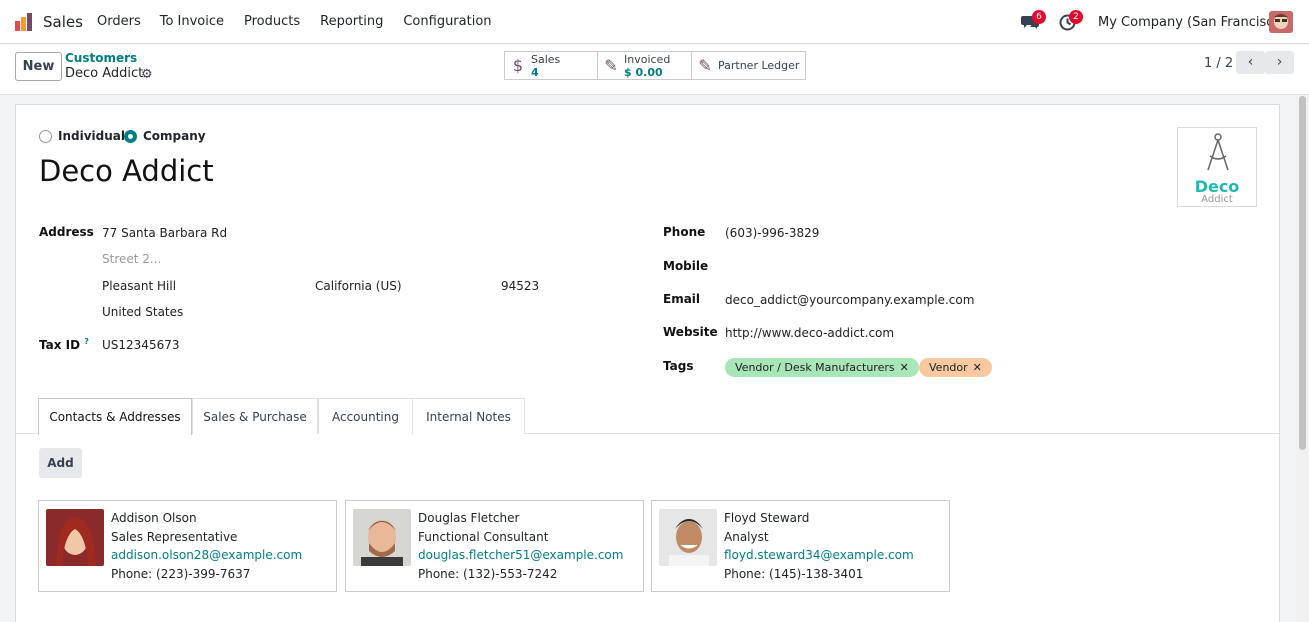  I want to click on gear-icon: ⚙, so click(147, 74).